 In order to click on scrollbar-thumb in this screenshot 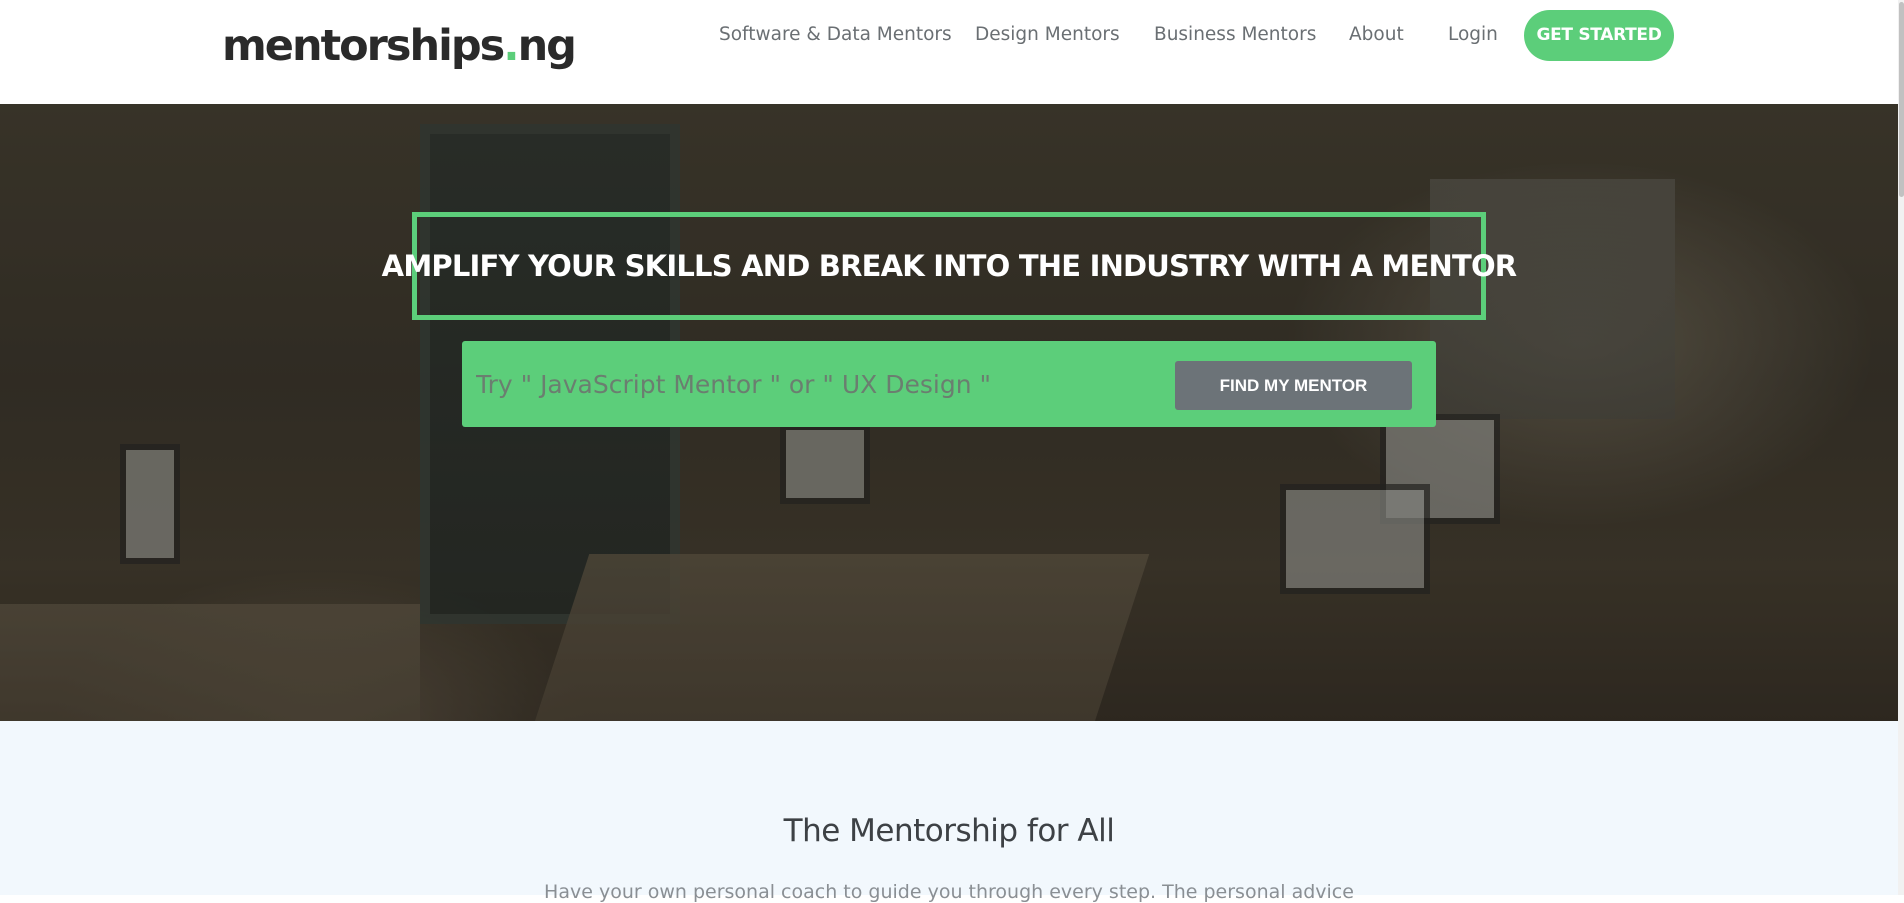, I will do `click(1901, 99)`.